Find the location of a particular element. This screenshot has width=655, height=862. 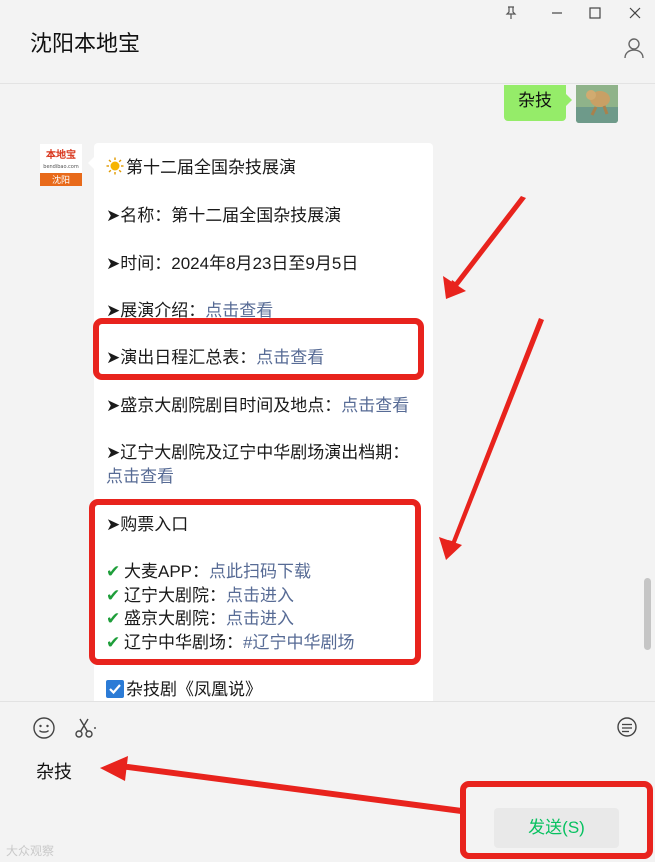

item-shengjing: ➤盛京大剧院剧目时间及地点：点击查看 is located at coordinates (258, 405).